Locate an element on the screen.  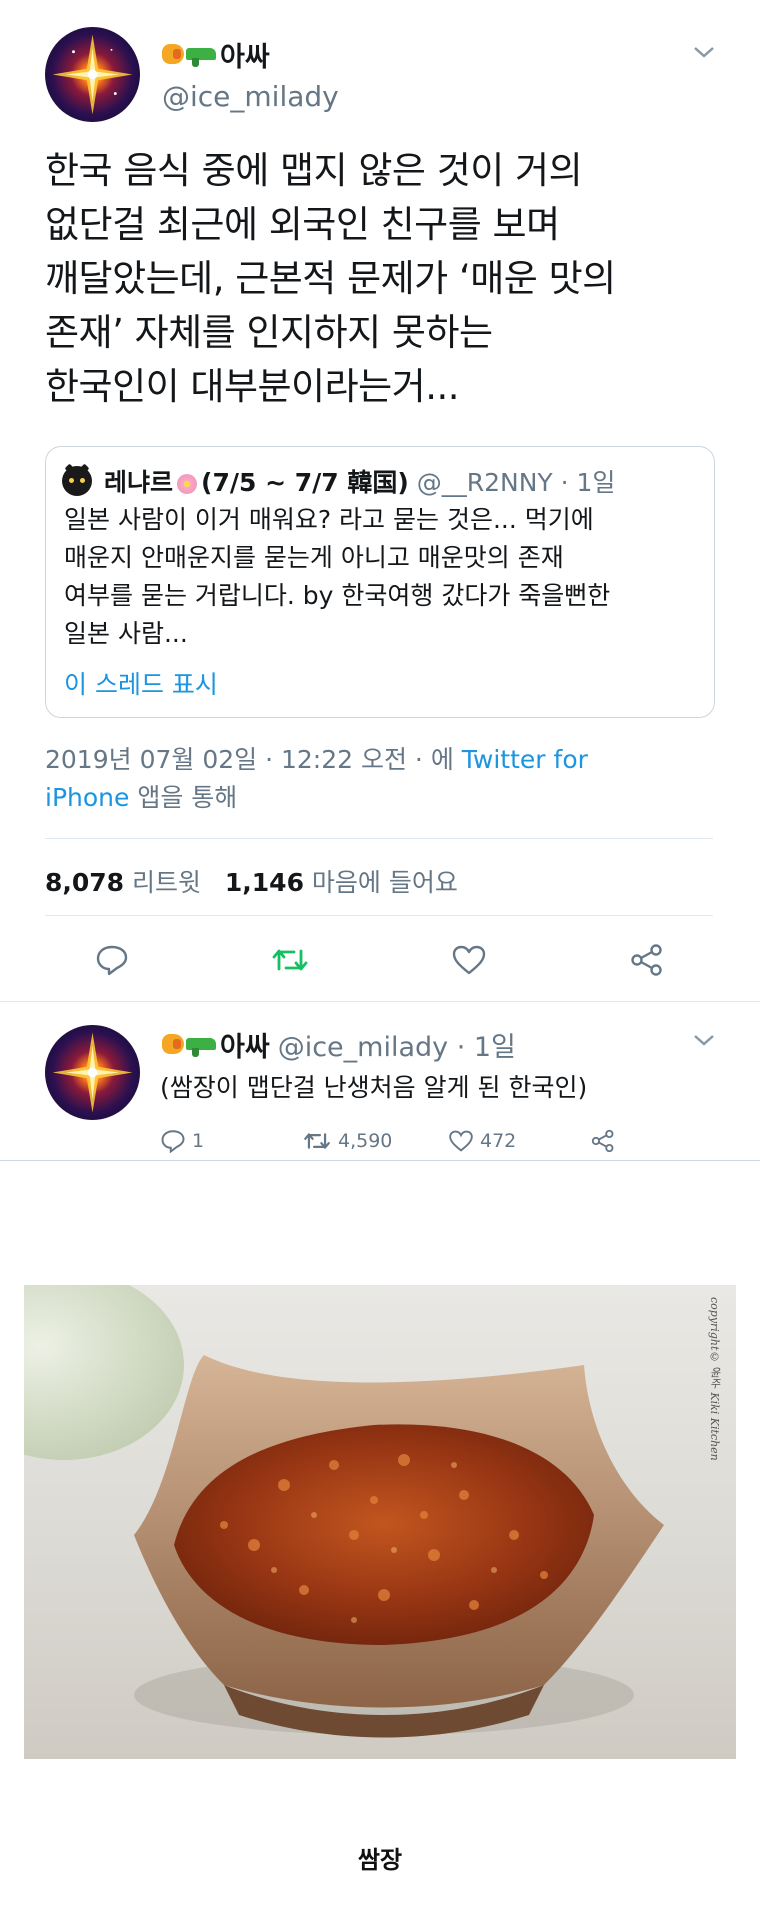
avatar is located at coordinates (92, 74).